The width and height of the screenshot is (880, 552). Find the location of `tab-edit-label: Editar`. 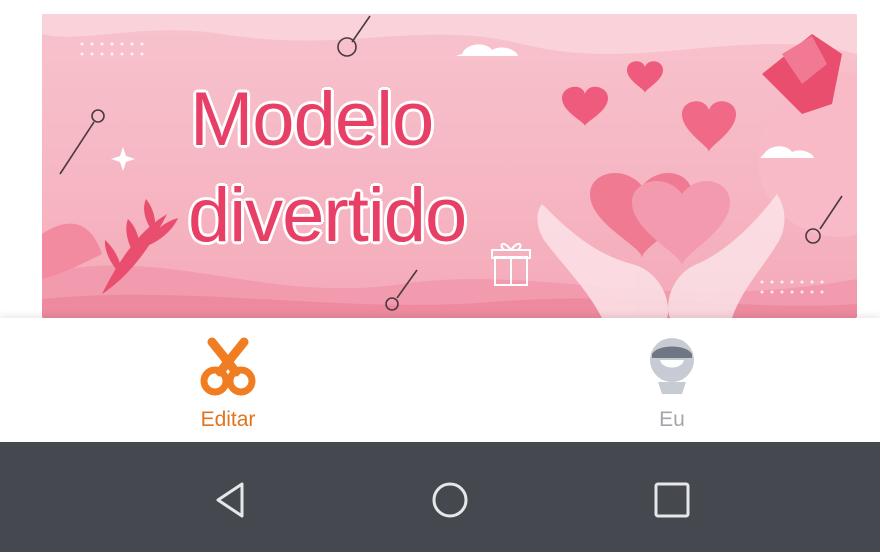

tab-edit-label: Editar is located at coordinates (228, 419).